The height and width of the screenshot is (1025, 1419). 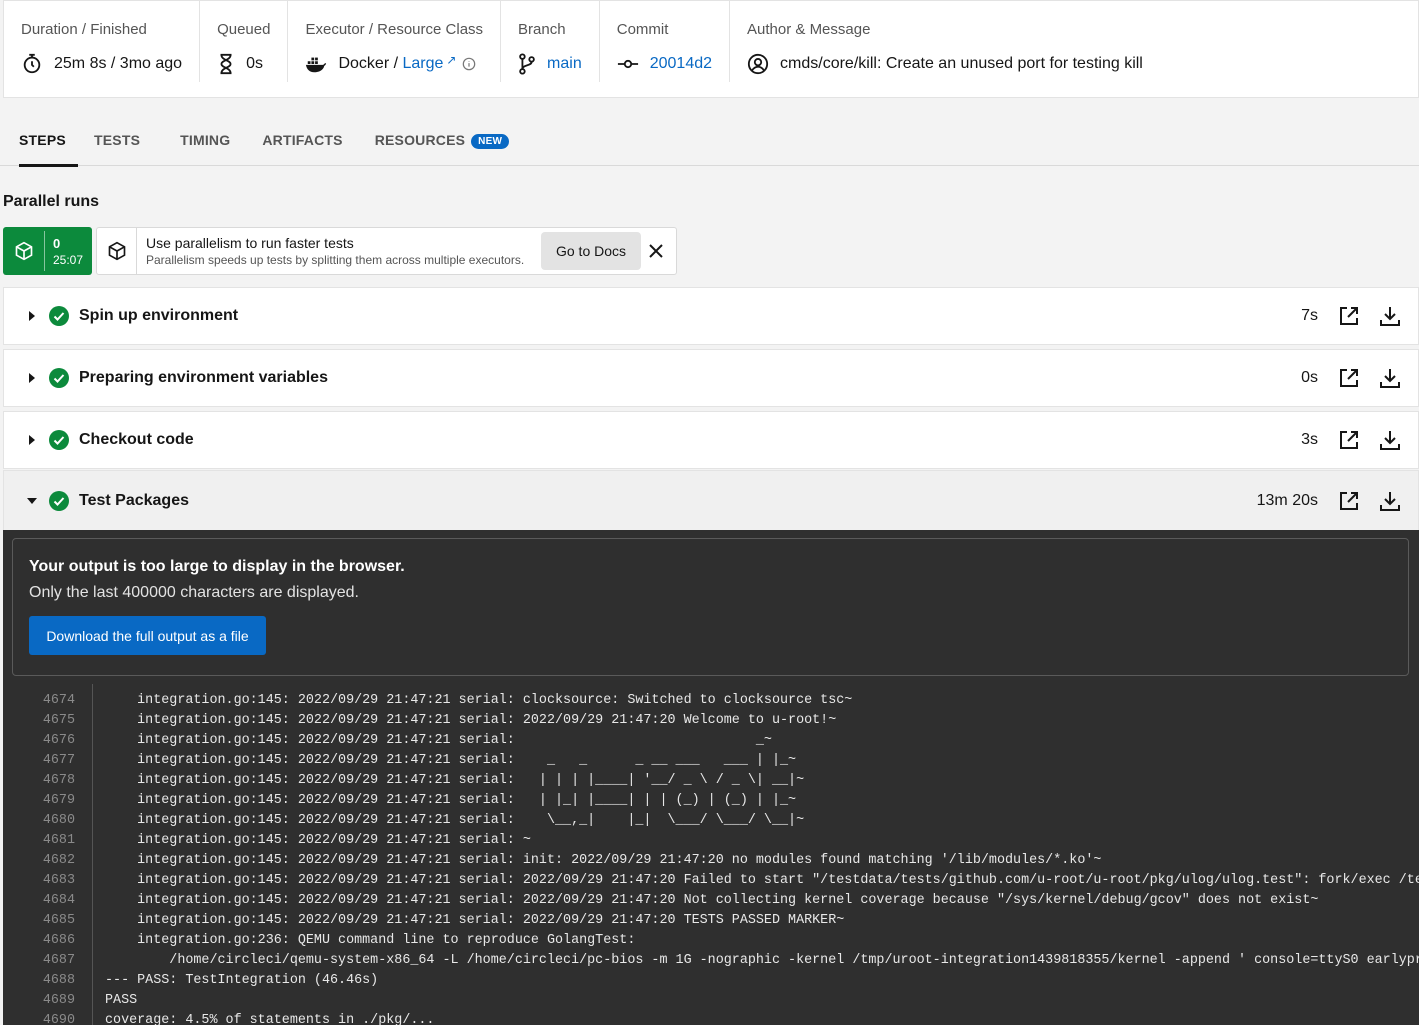 What do you see at coordinates (681, 64) in the screenshot?
I see `commit-link: 20014d2` at bounding box center [681, 64].